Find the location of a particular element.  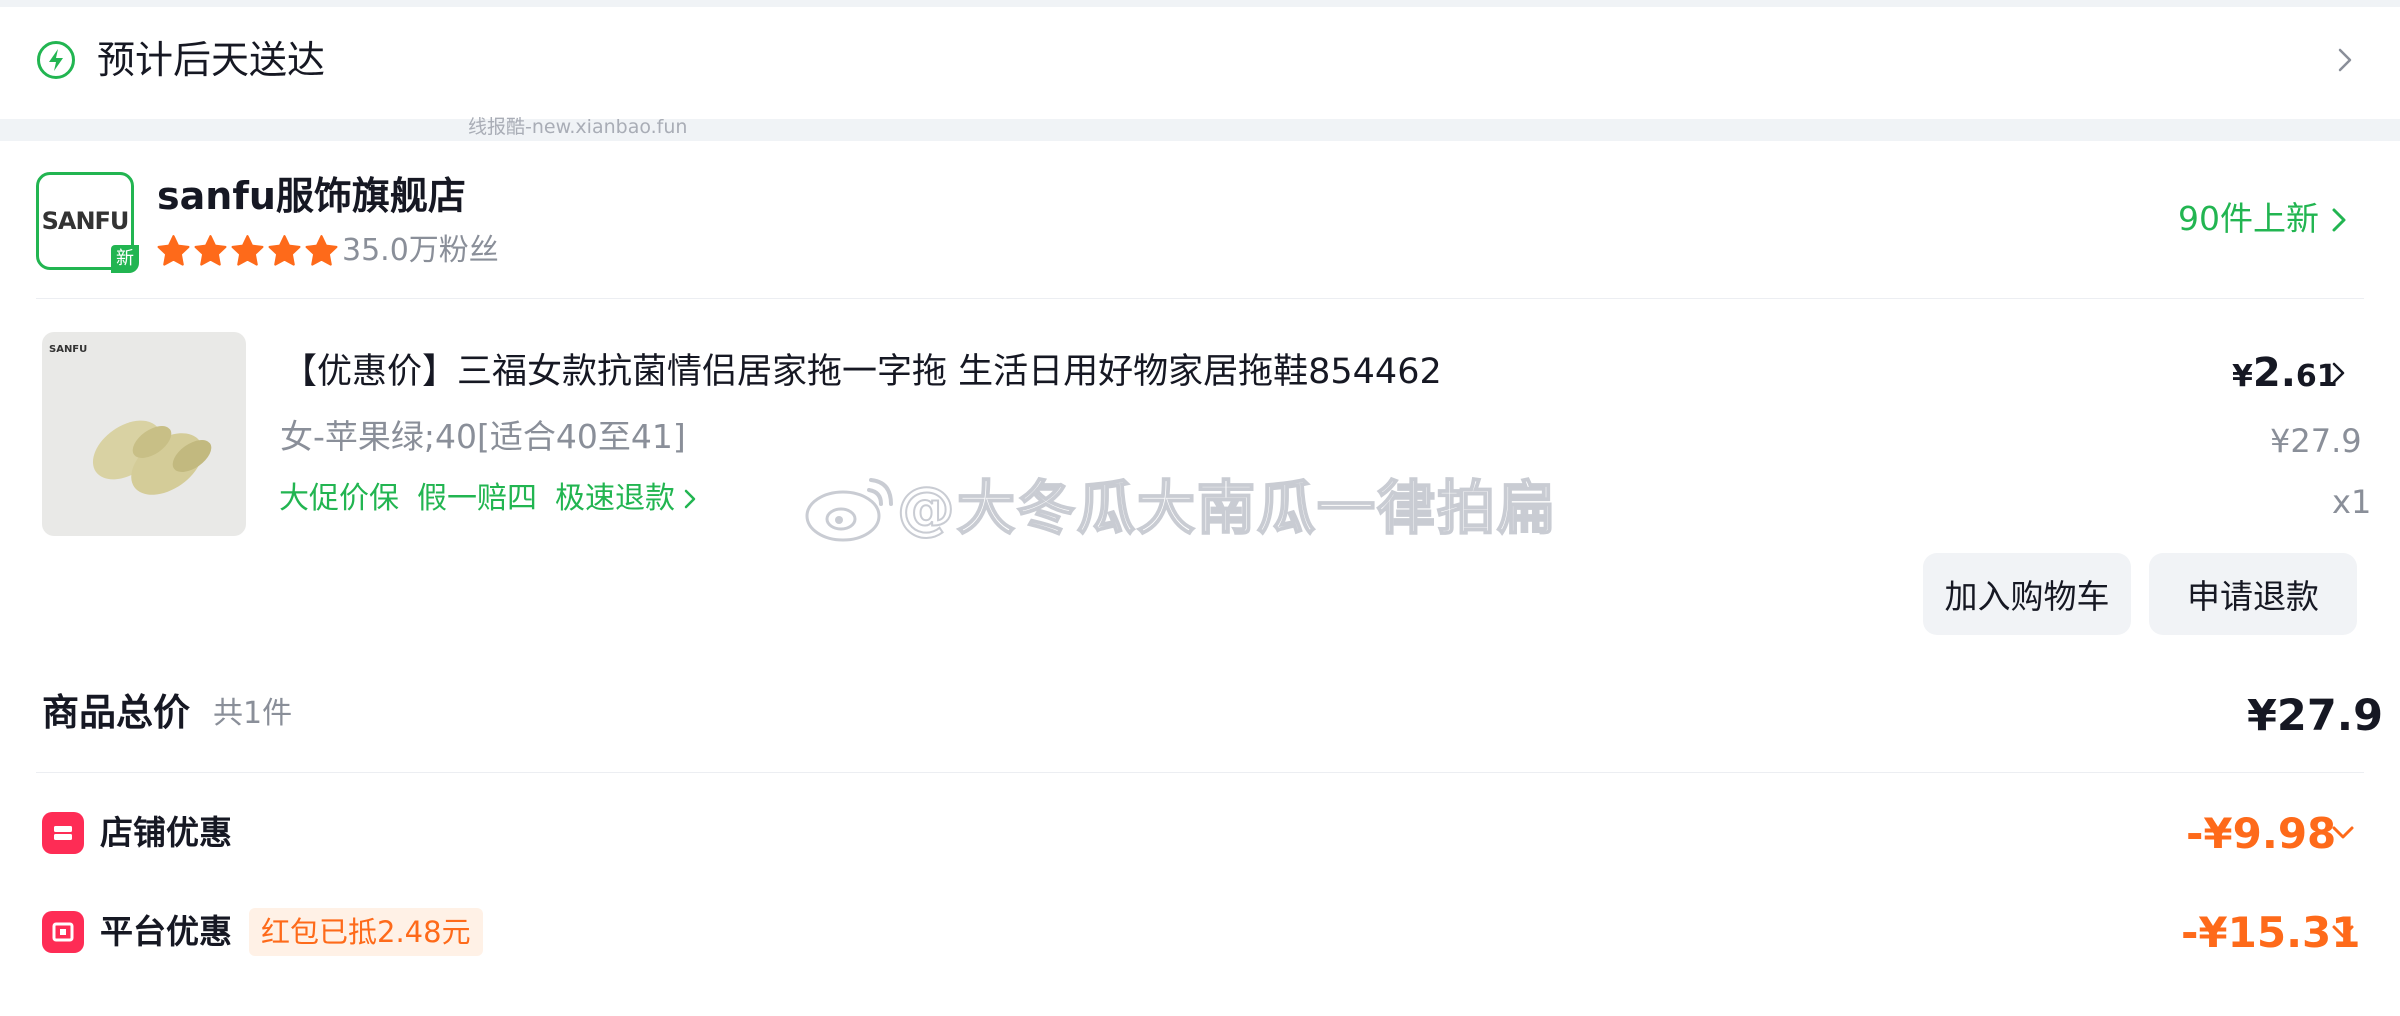

service-tag: 大促价保 is located at coordinates (339, 498).